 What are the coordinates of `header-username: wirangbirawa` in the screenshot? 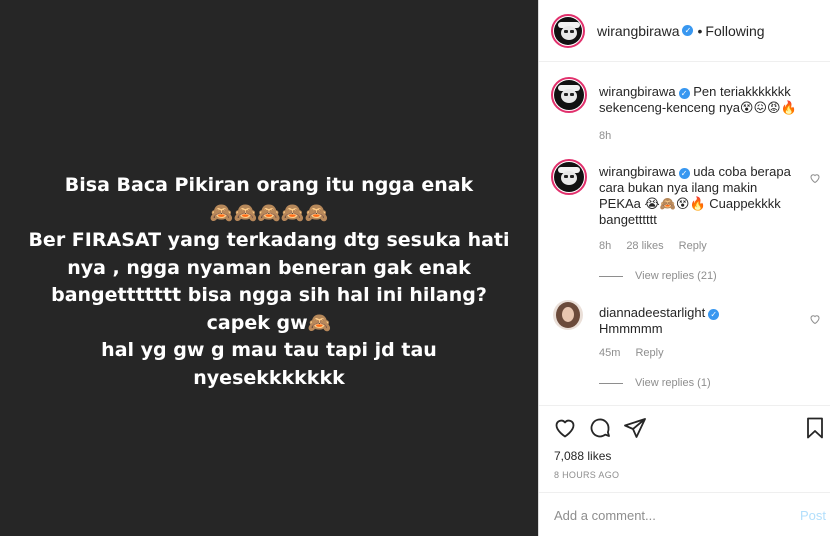 It's located at (638, 31).